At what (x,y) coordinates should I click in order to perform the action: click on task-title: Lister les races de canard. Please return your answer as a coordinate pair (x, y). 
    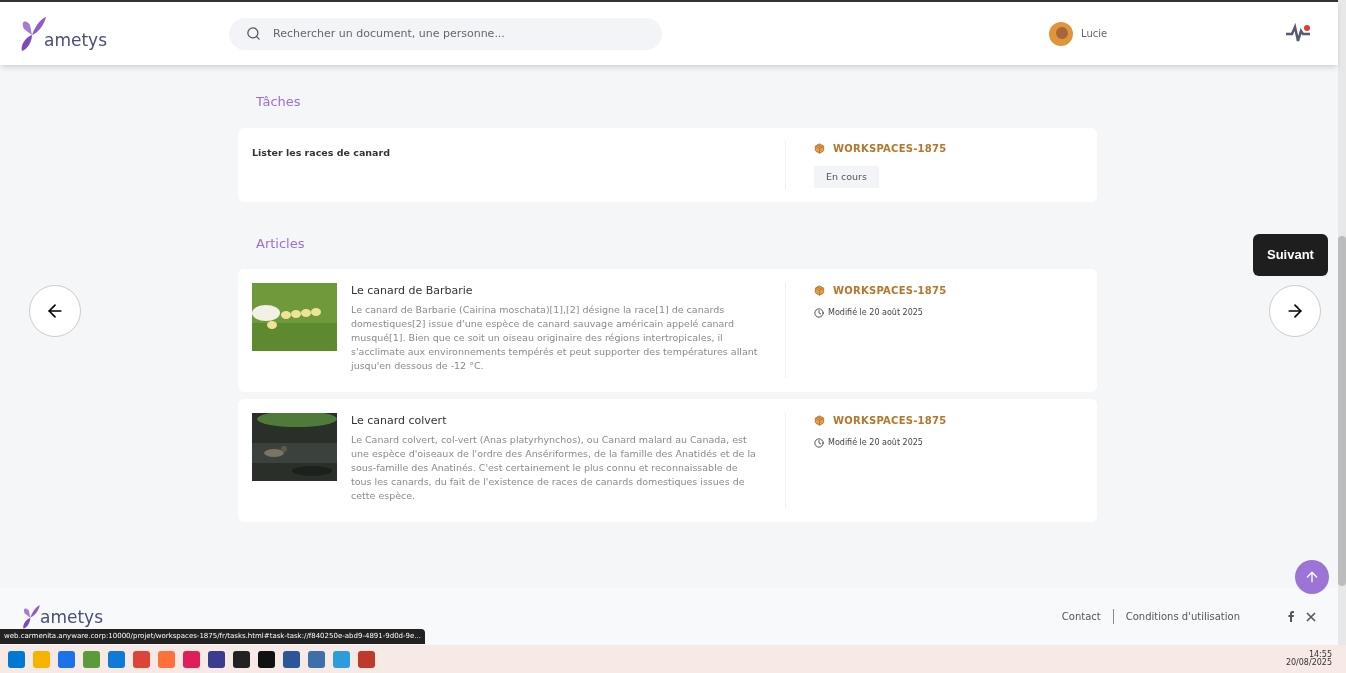
    Looking at the image, I should click on (321, 152).